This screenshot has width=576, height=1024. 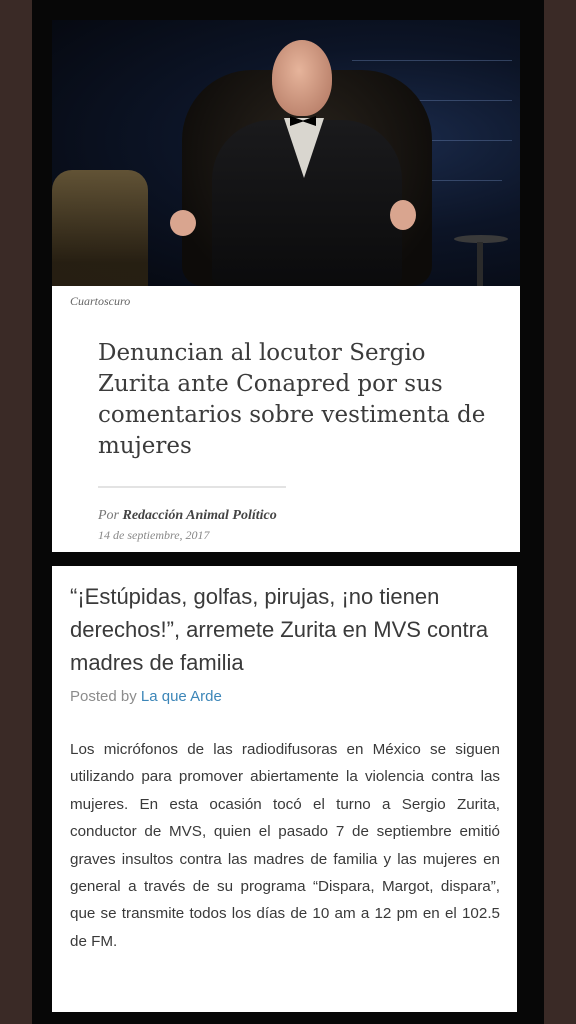 I want to click on photo-credit: Cuartoscuro, so click(x=100, y=301).